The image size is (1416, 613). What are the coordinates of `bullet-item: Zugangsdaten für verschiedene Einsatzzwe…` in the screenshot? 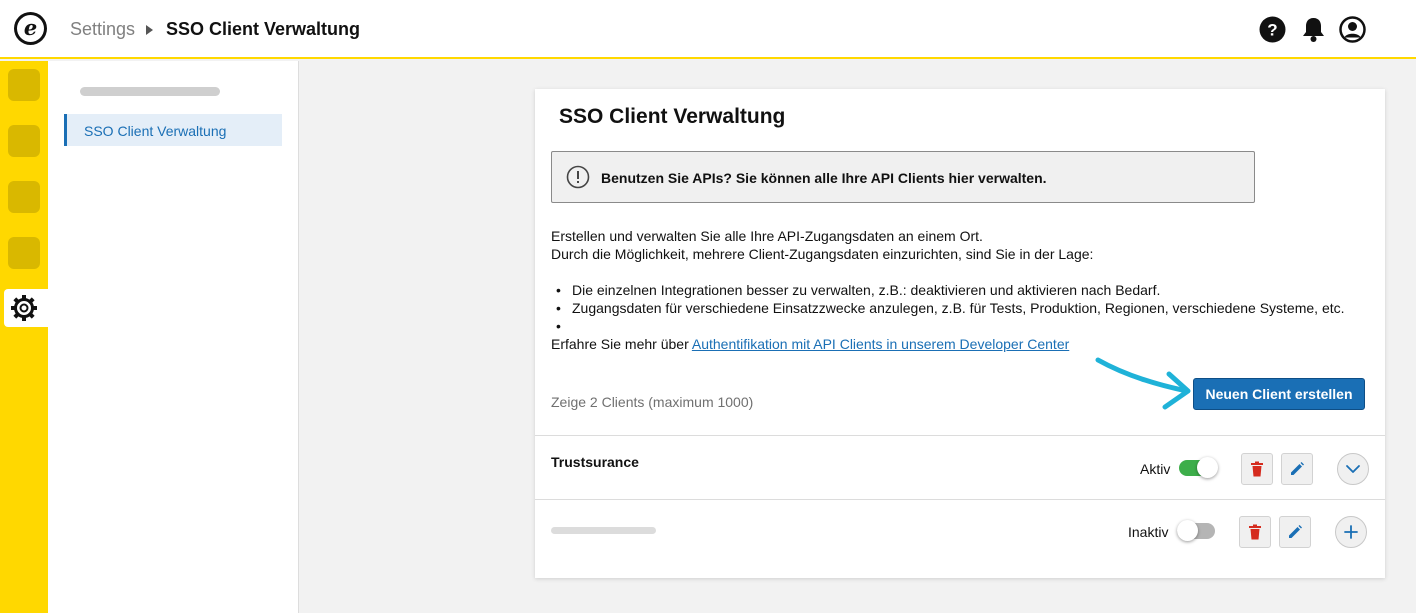 It's located at (950, 308).